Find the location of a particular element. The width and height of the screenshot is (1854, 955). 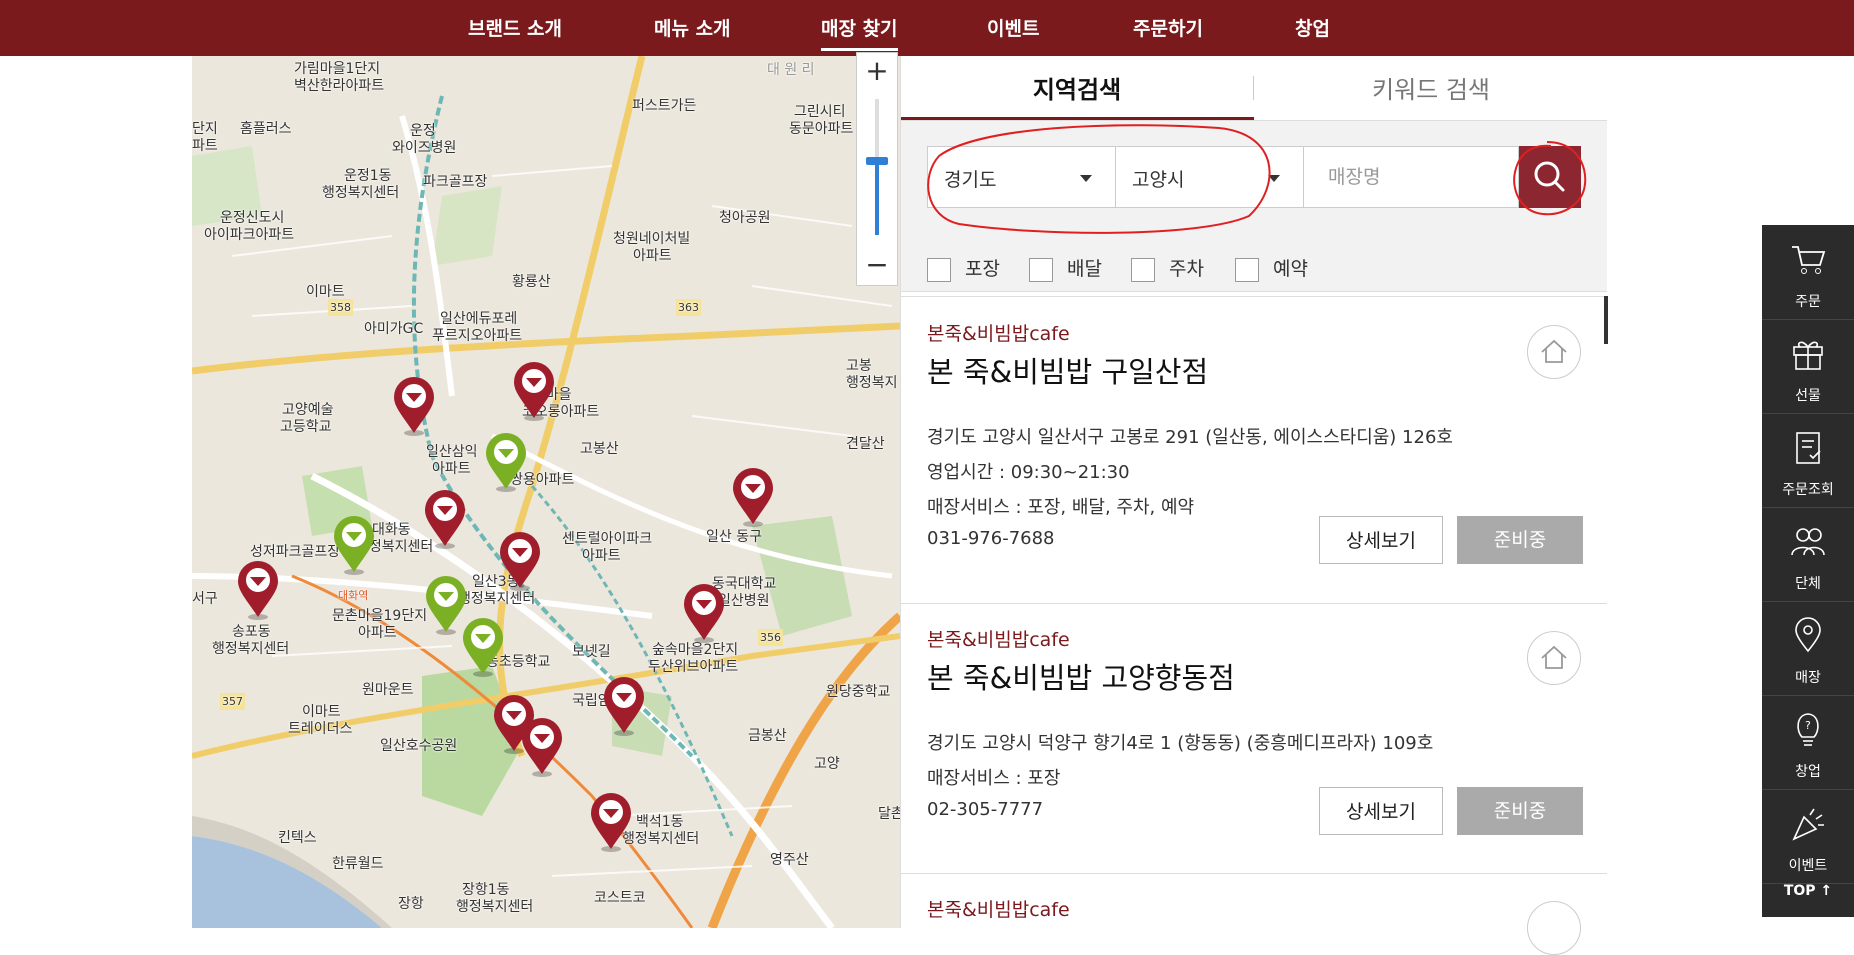

map-label: 일산호수공원 is located at coordinates (419, 746).